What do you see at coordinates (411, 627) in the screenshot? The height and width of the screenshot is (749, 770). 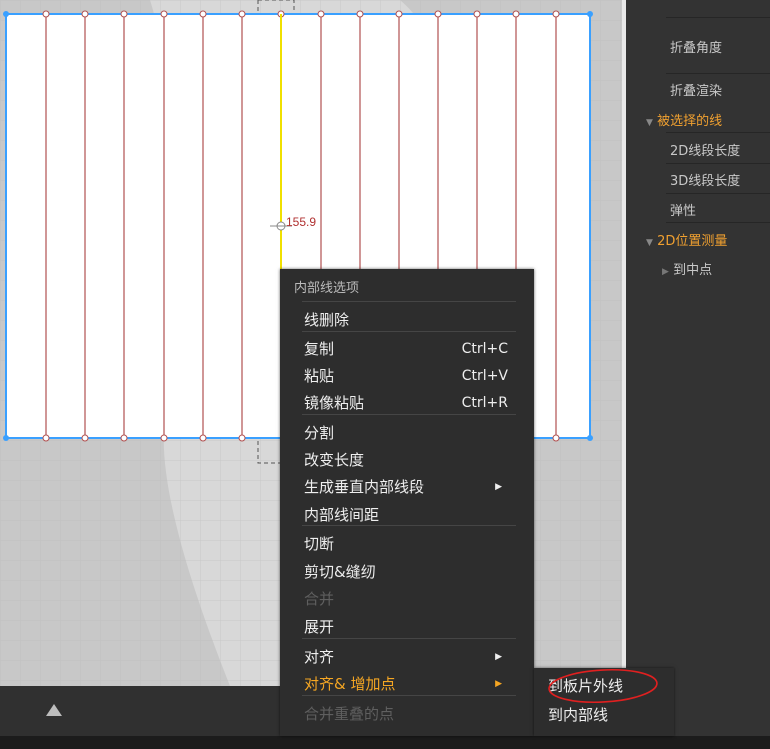 I see `menu-item: 展开` at bounding box center [411, 627].